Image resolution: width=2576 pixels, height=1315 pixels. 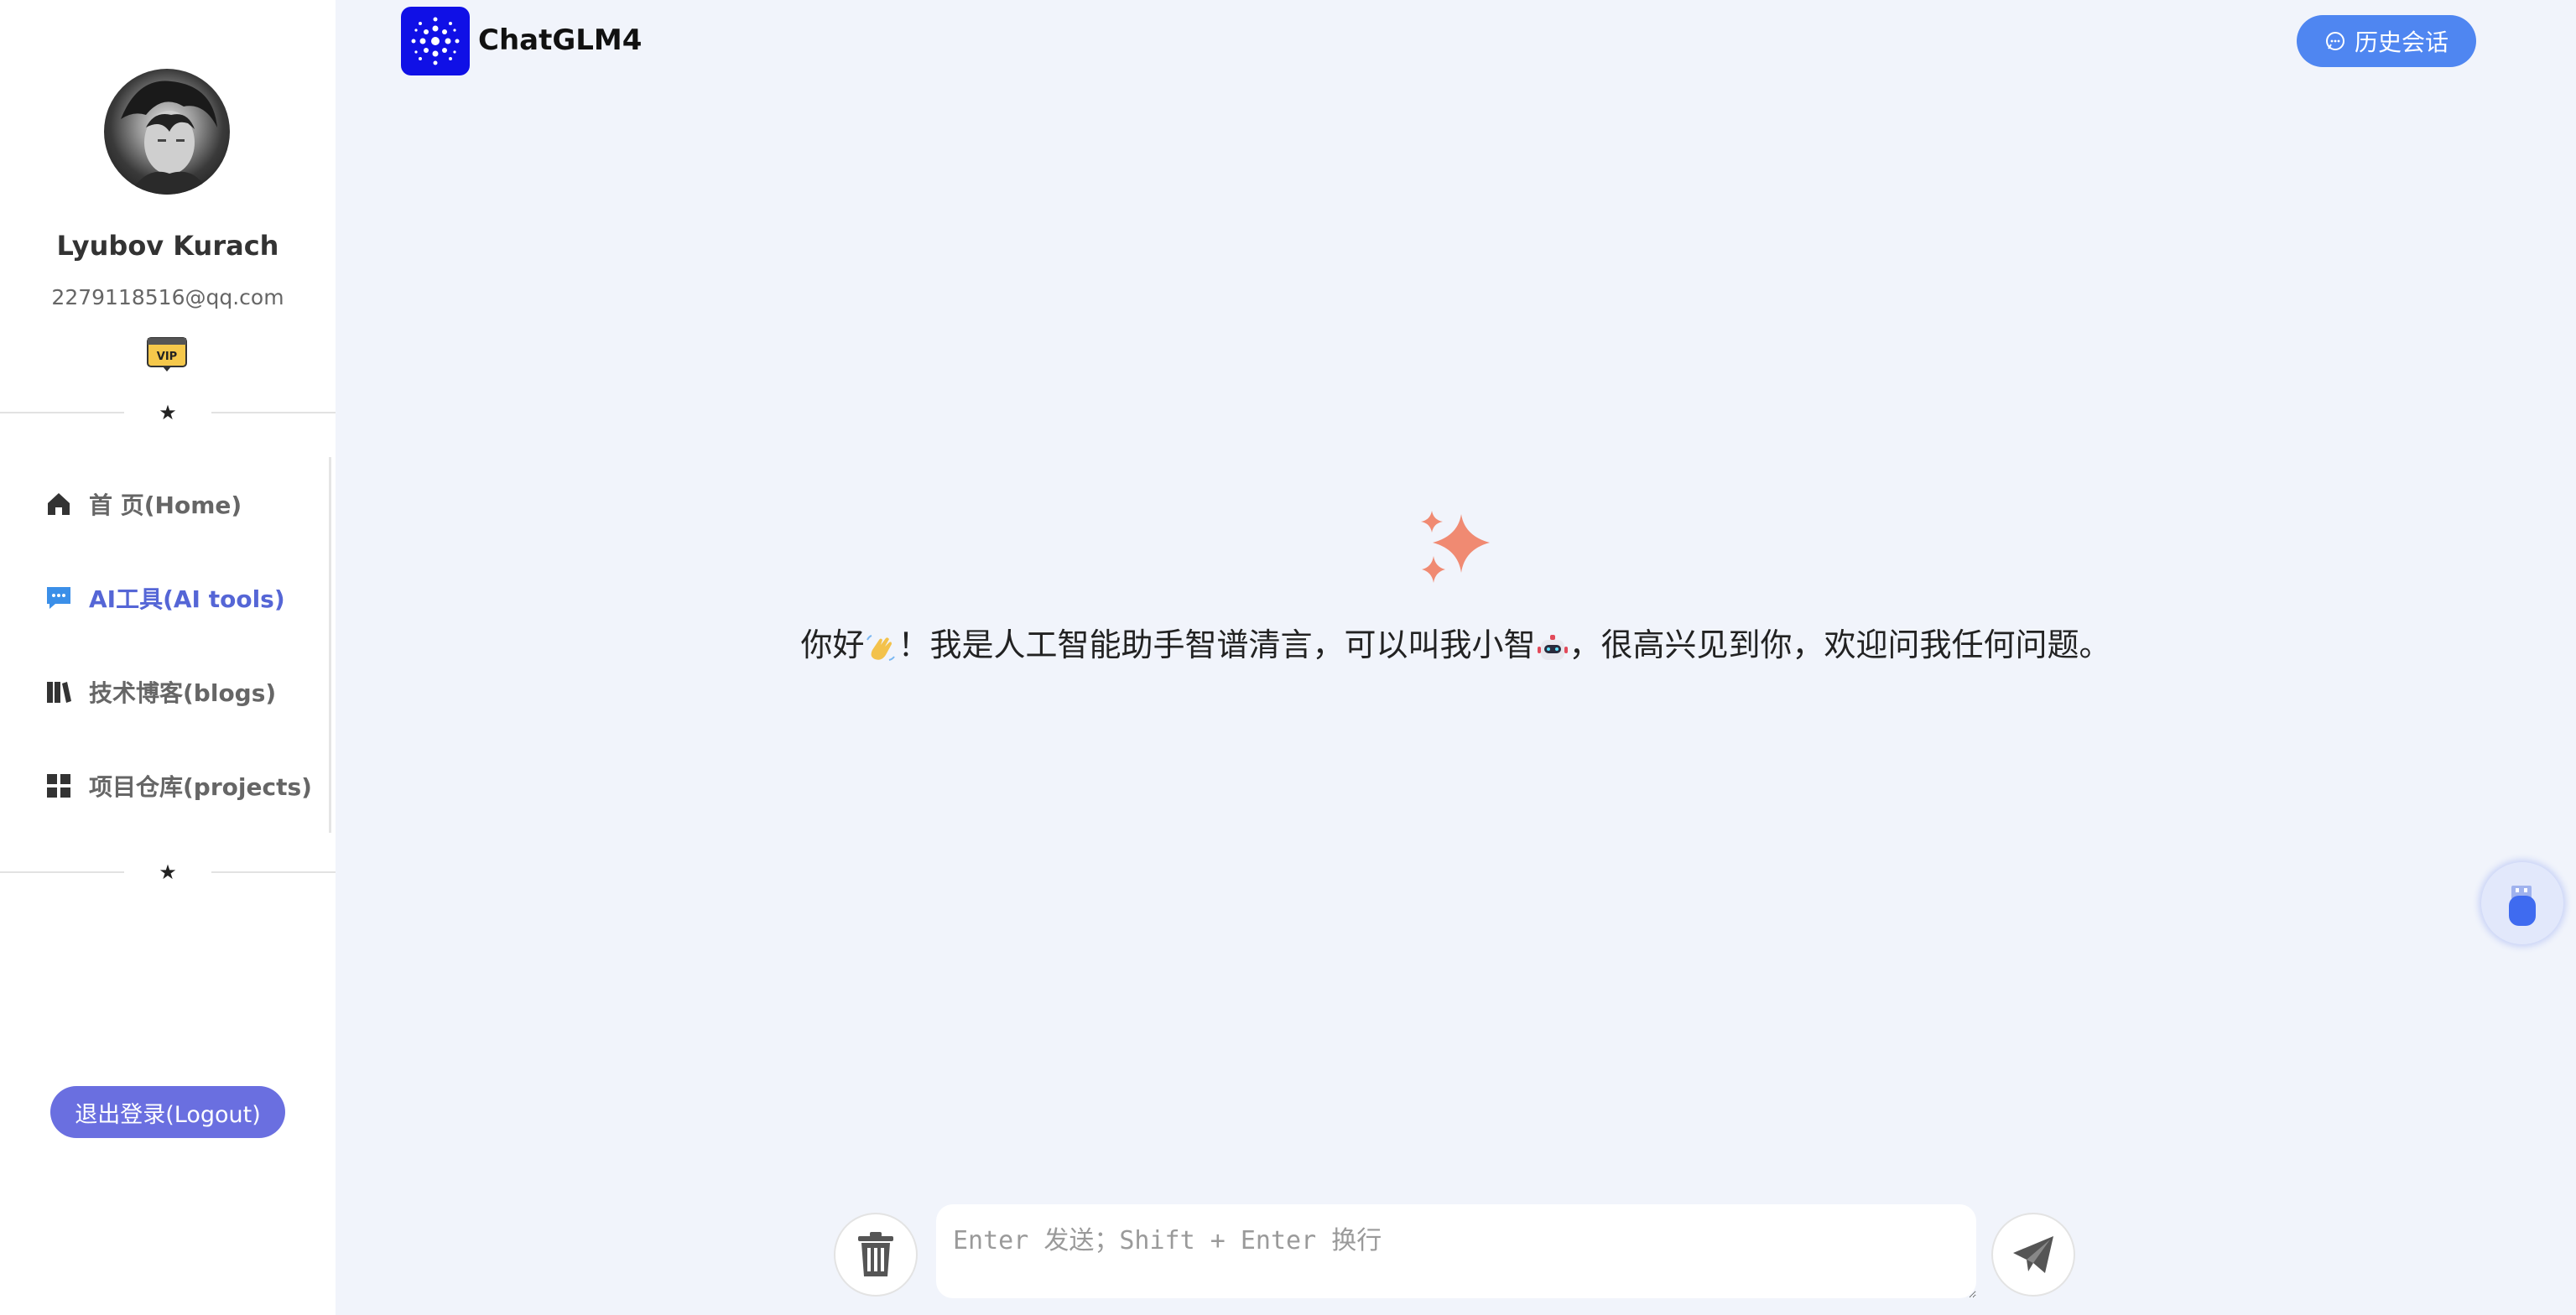 What do you see at coordinates (58, 598) in the screenshot?
I see `chat-icon` at bounding box center [58, 598].